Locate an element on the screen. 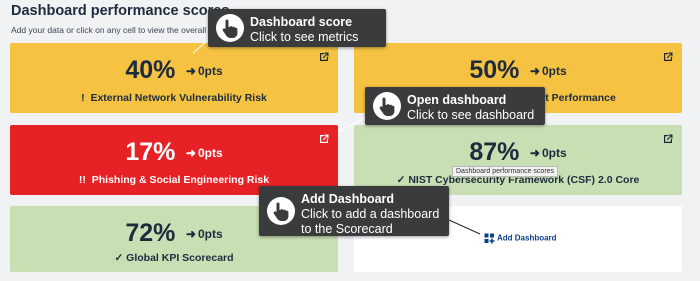 The width and height of the screenshot is (700, 281). add-dashboard-link: Add Dashboard is located at coordinates (520, 238).